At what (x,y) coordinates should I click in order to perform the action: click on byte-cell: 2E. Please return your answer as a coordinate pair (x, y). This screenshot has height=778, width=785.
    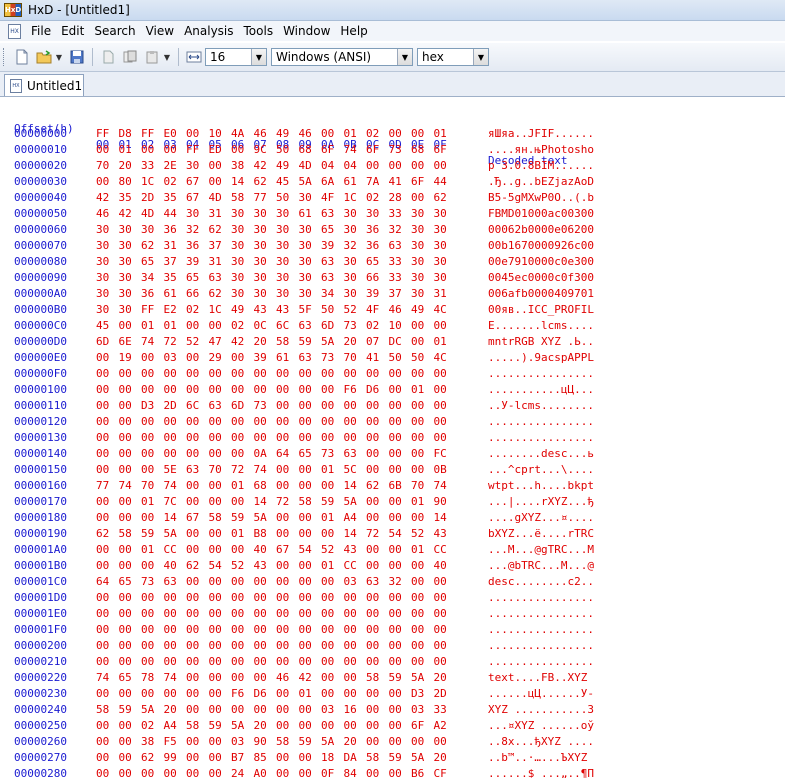
    Looking at the image, I should click on (175, 166).